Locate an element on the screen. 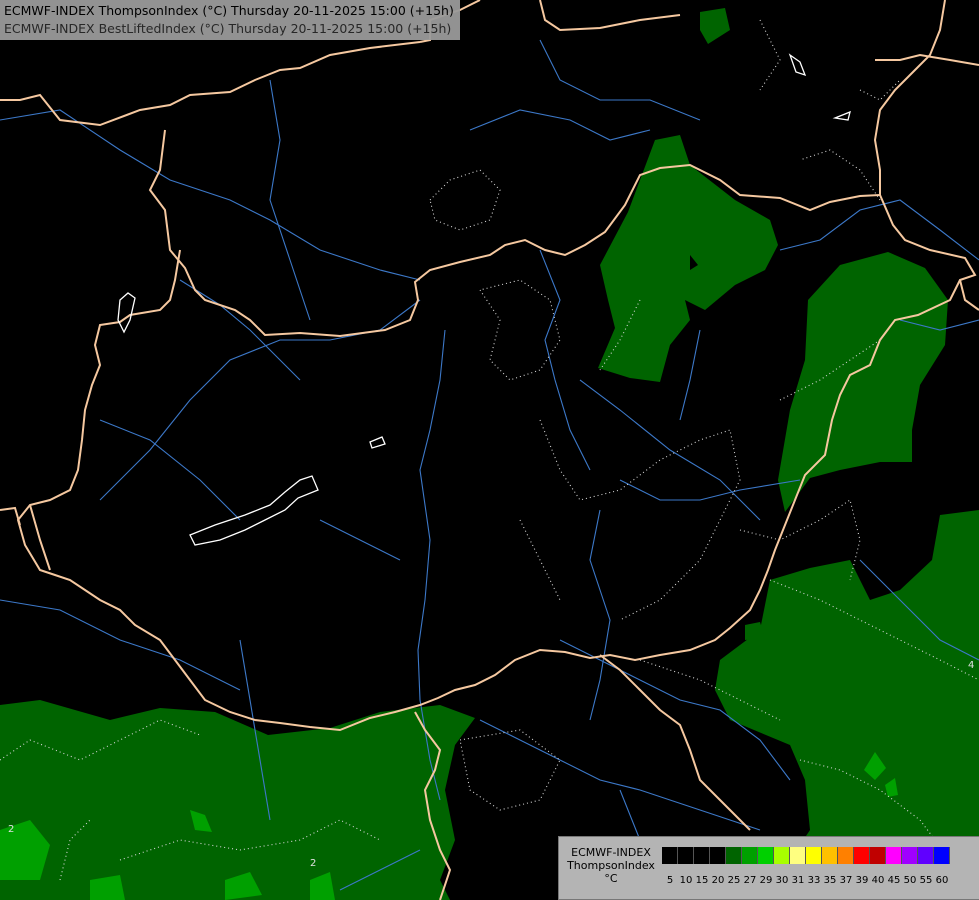 The height and width of the screenshot is (900, 979). legend-tick-label: 37 is located at coordinates (846, 880).